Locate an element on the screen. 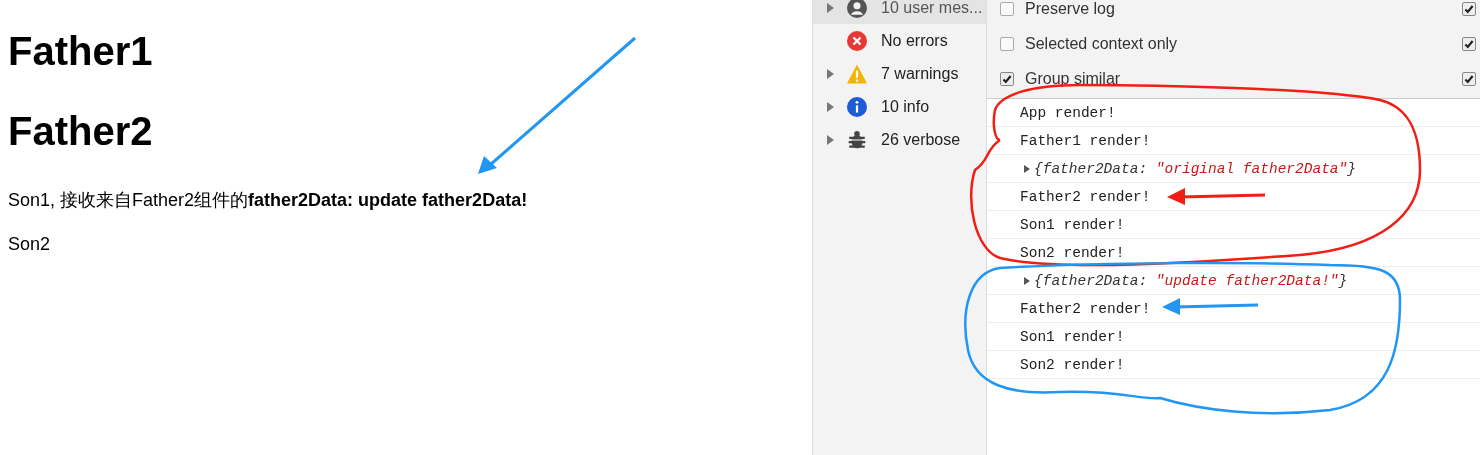  heading: Father1 is located at coordinates (81, 51).